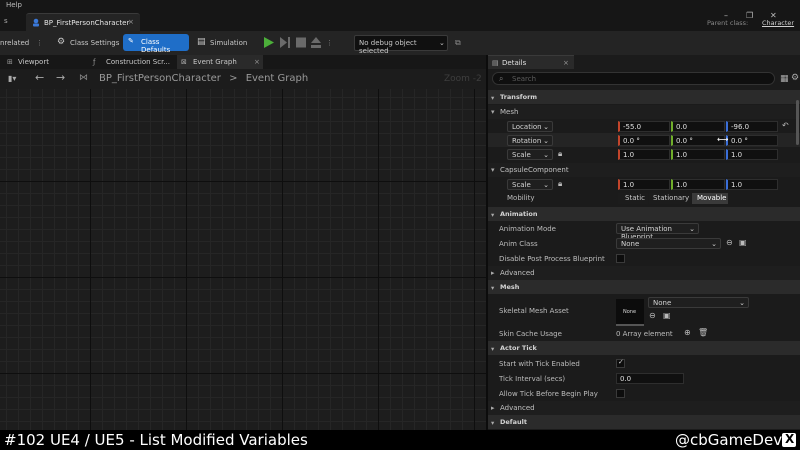  Describe the element at coordinates (401, 45) in the screenshot. I see `debug-object-dropdown: No debug object selected ⌄` at that location.